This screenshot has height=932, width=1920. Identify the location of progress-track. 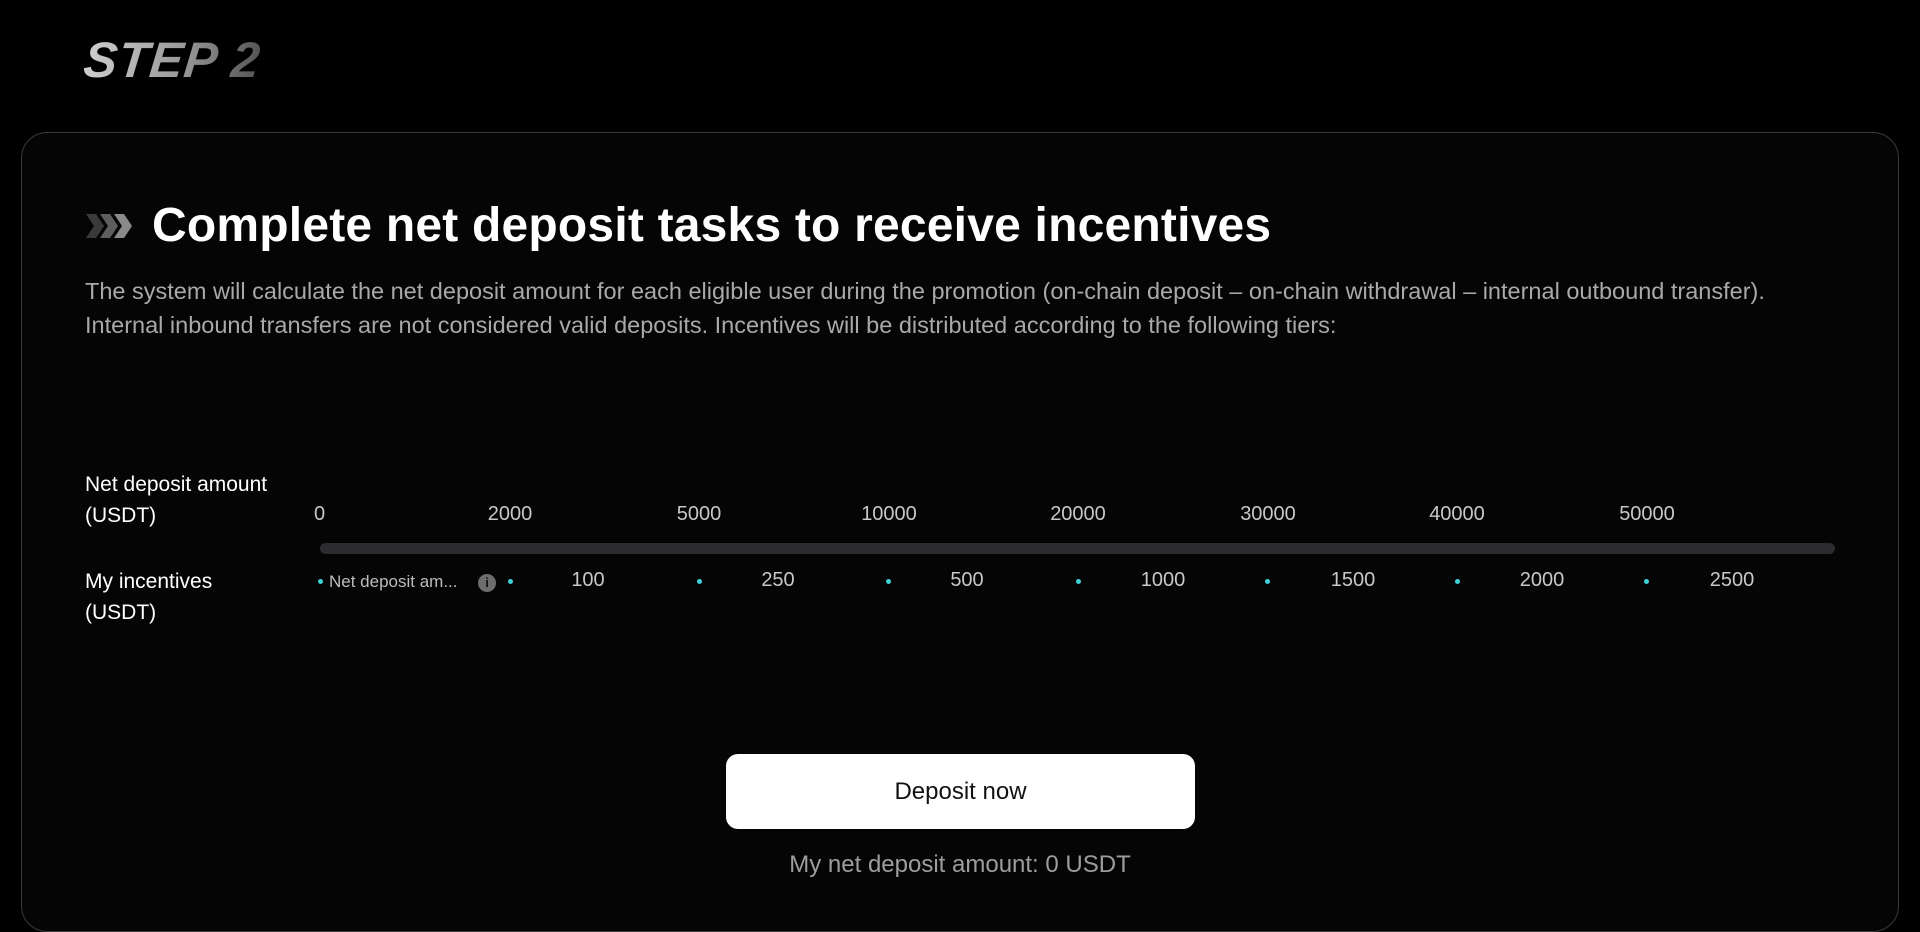
(1077, 548).